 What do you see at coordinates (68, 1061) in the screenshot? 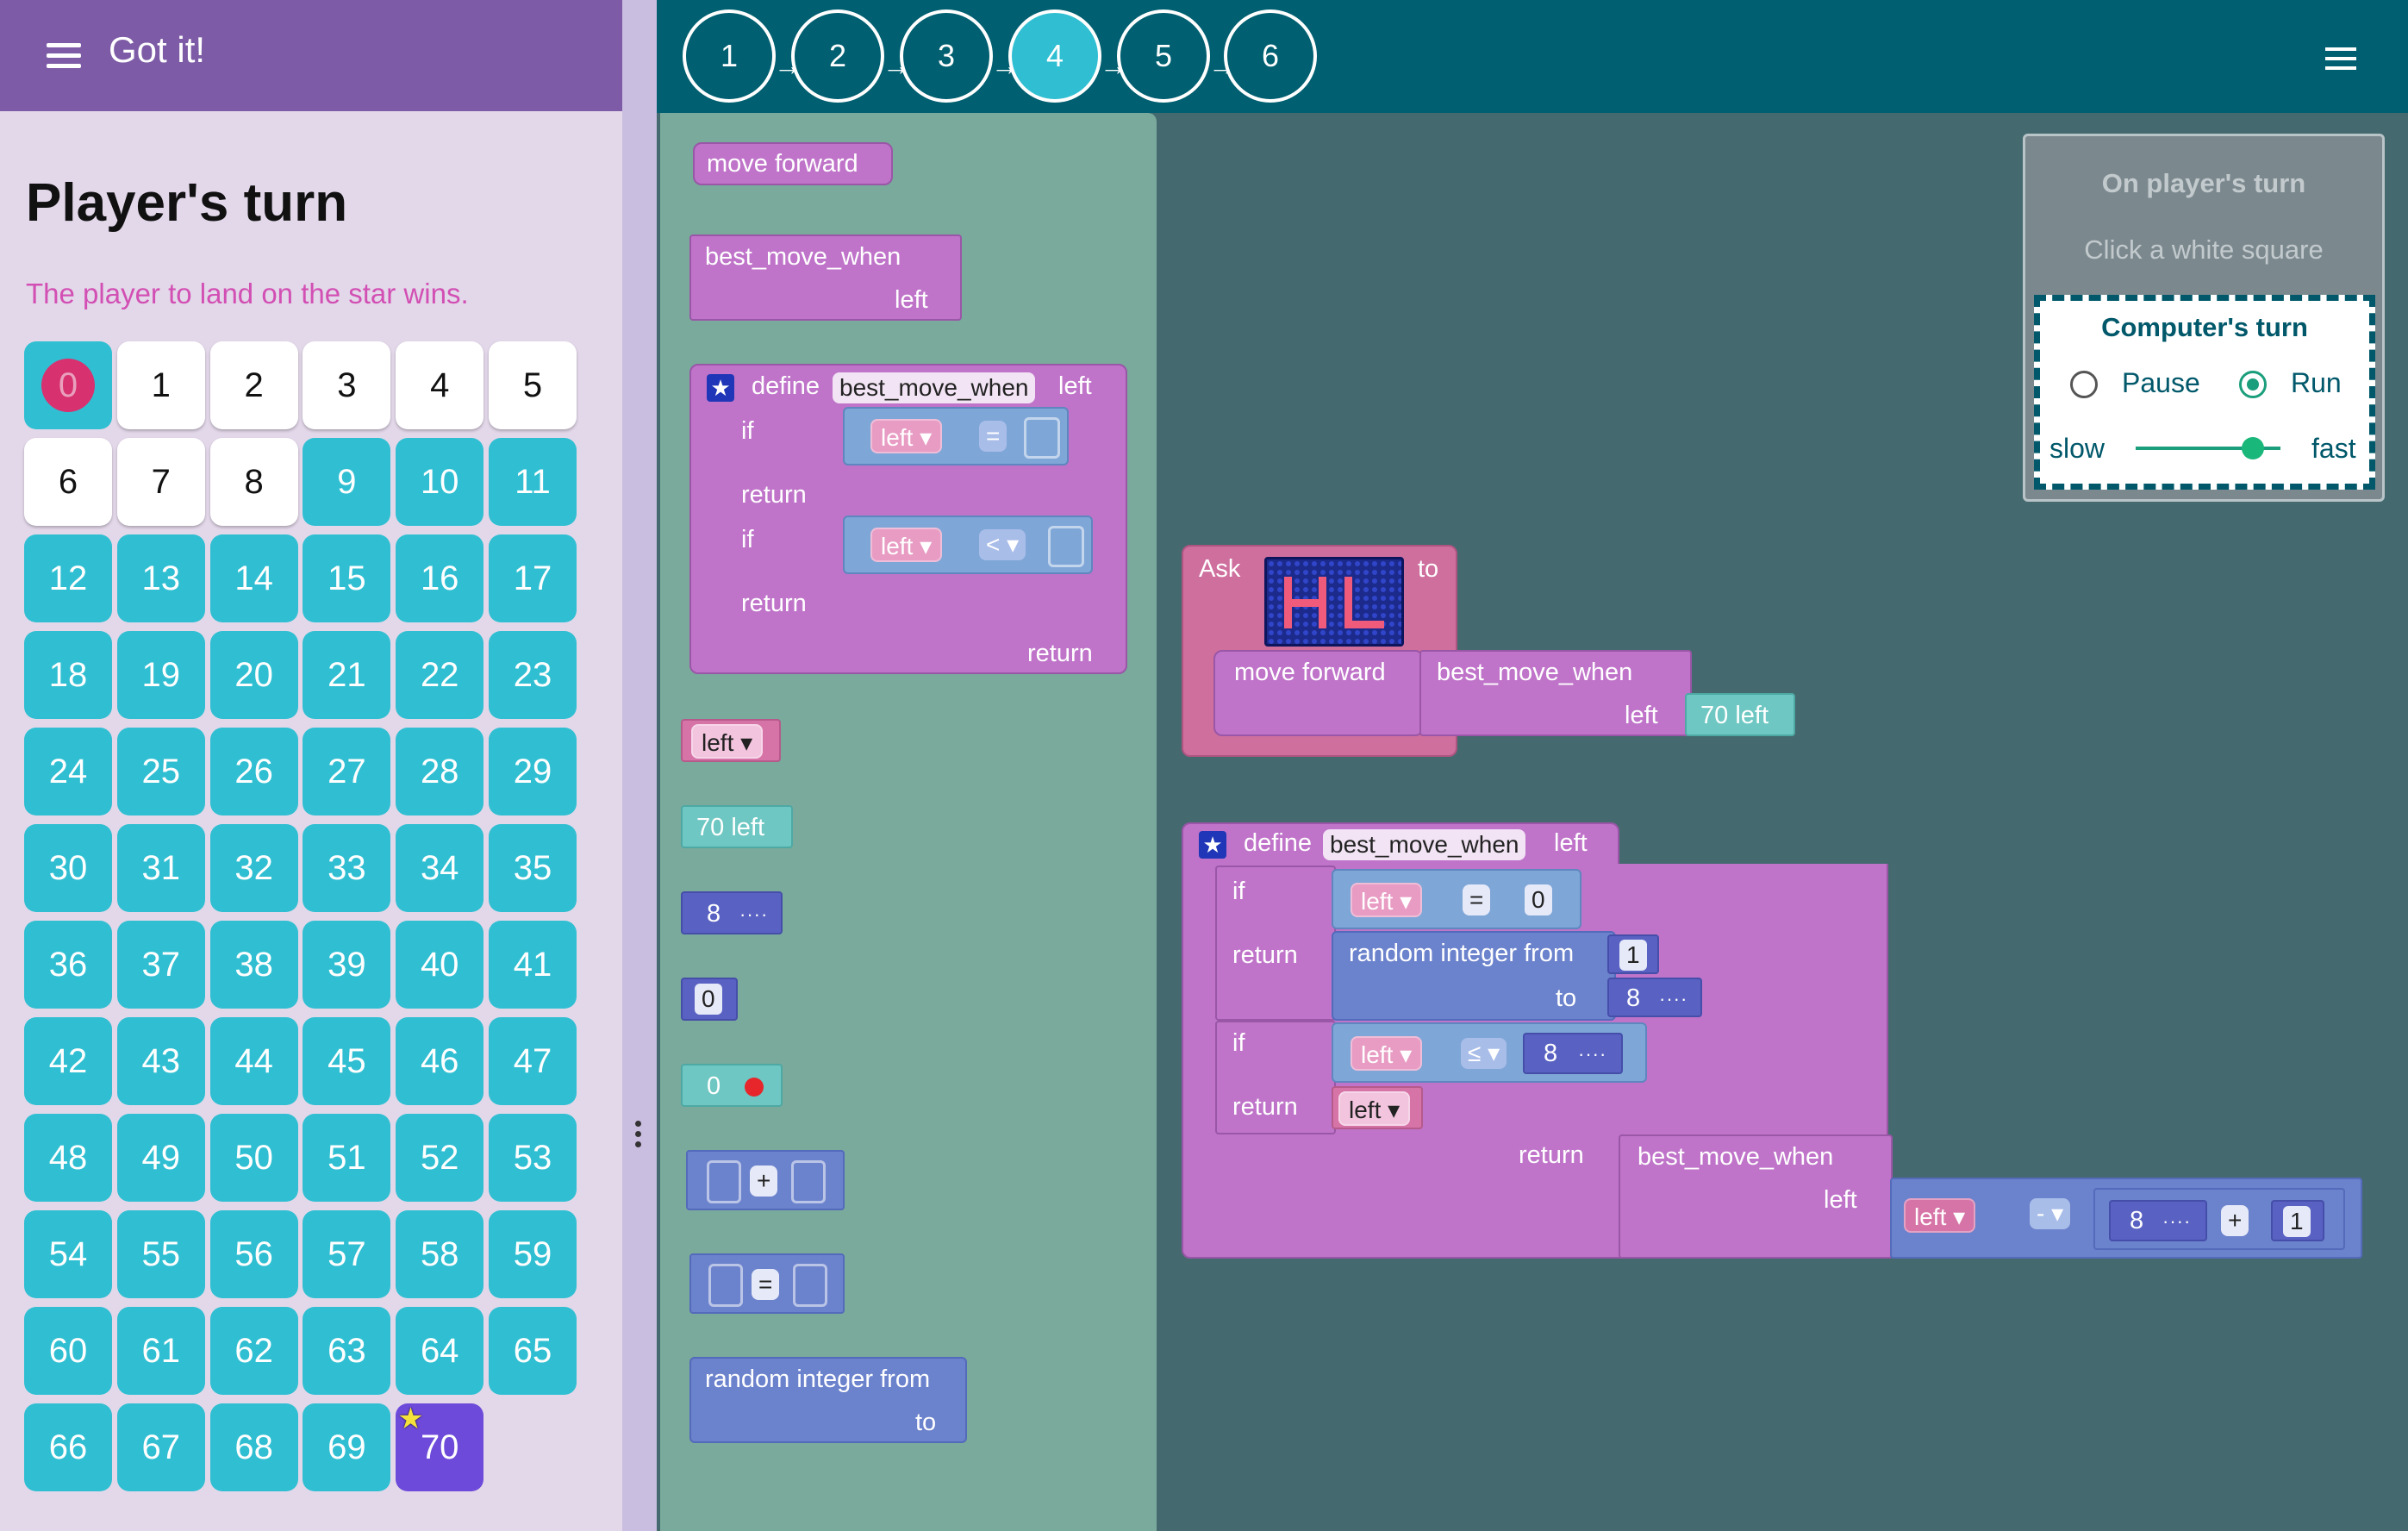
I see `board-cell: 42` at bounding box center [68, 1061].